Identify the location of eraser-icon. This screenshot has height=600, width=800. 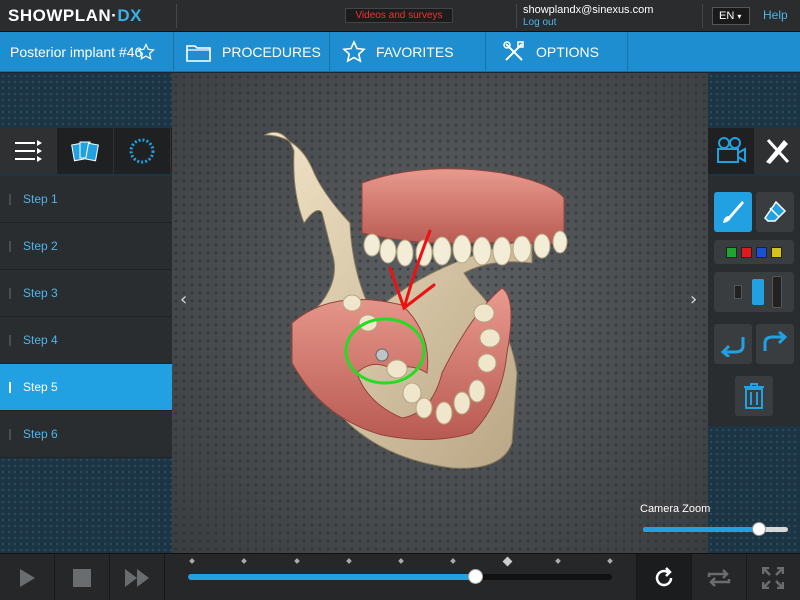
(775, 211).